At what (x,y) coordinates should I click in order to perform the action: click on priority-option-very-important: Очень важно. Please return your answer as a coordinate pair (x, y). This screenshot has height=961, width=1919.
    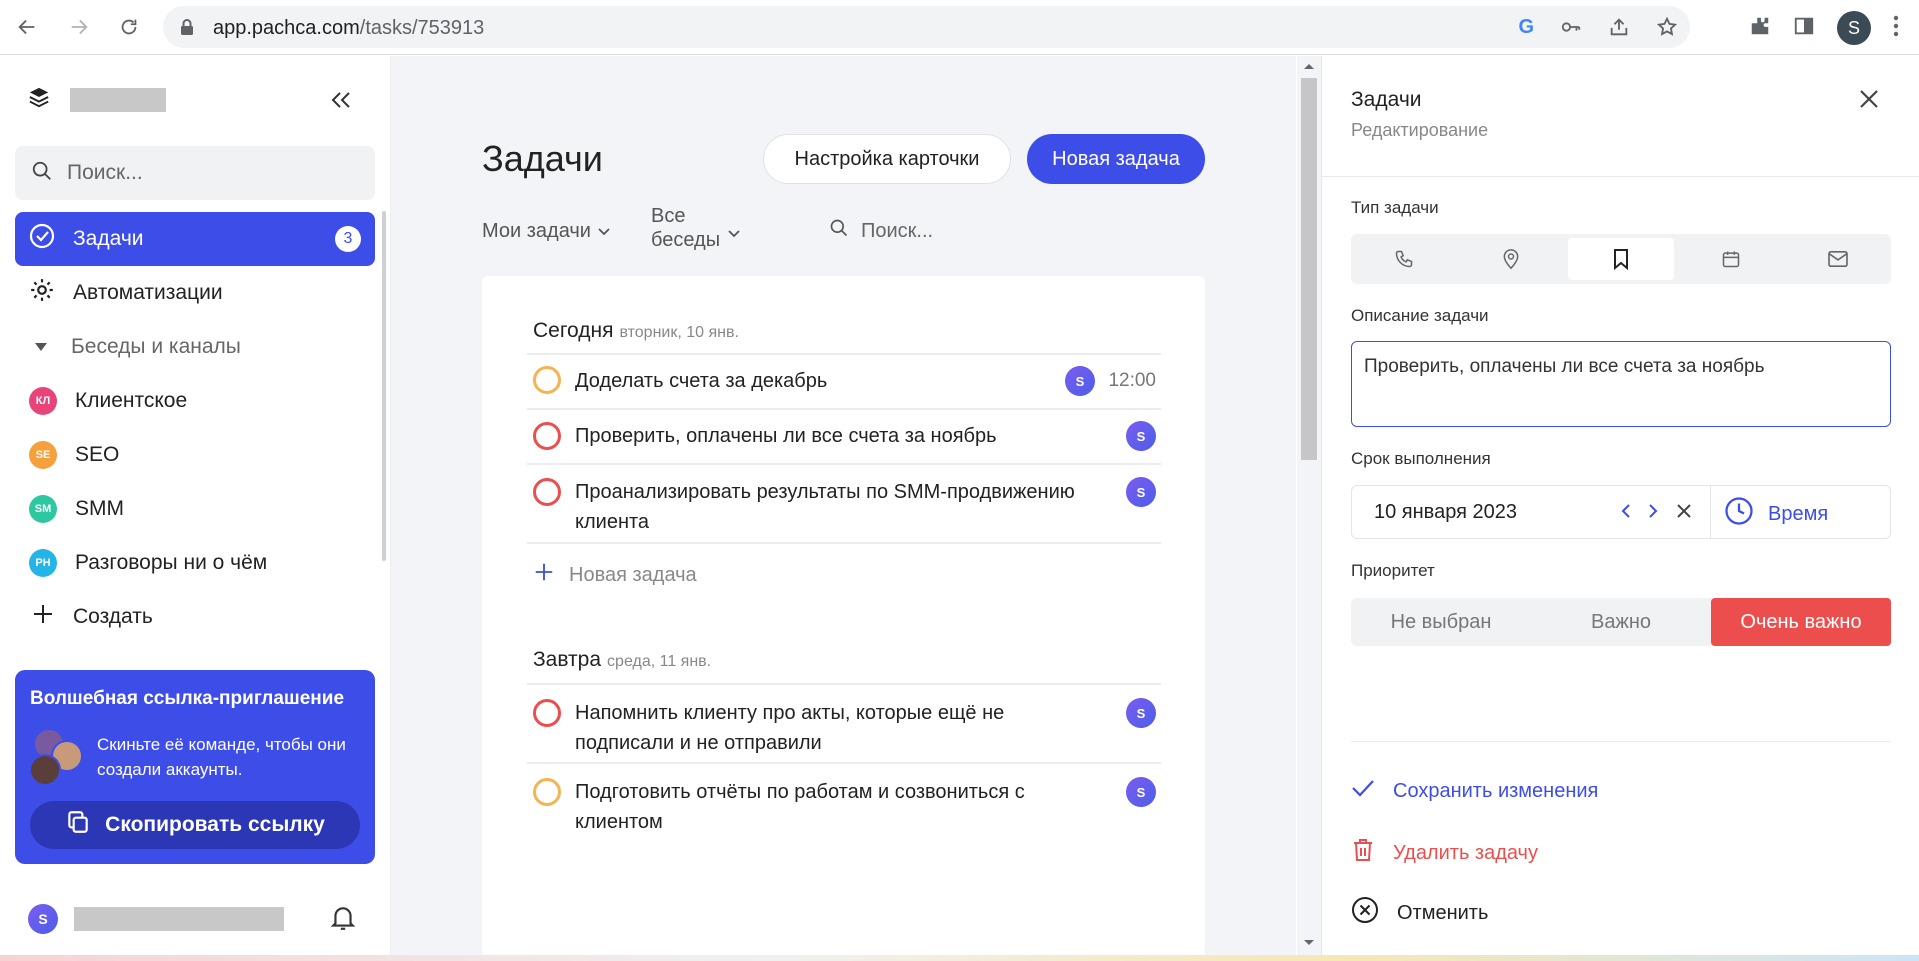
    Looking at the image, I should click on (1801, 622).